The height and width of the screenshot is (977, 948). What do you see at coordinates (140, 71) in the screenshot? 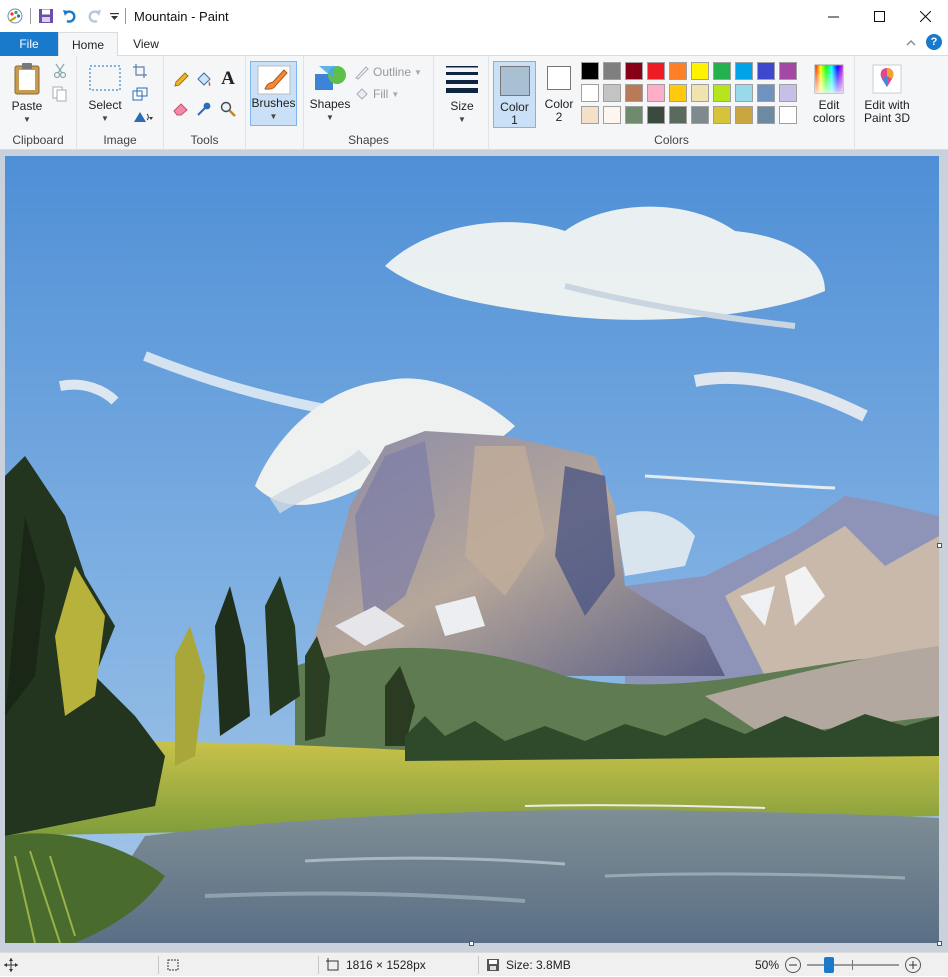
I see `crop-icon` at bounding box center [140, 71].